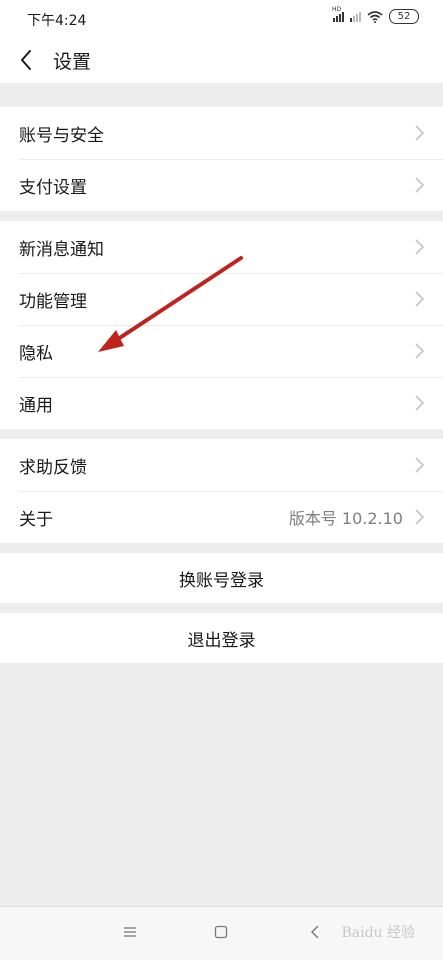  I want to click on home-icon, so click(221, 932).